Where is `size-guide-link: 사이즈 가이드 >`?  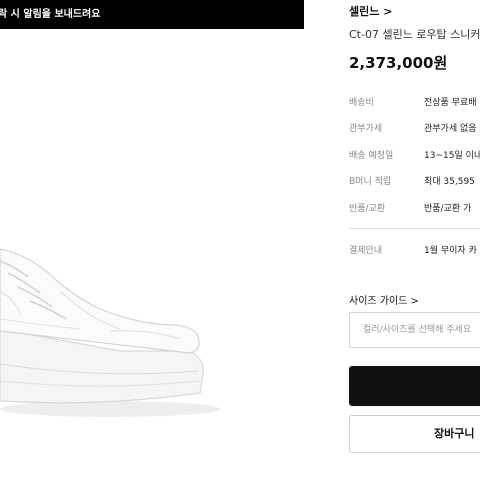 size-guide-link: 사이즈 가이드 > is located at coordinates (384, 299).